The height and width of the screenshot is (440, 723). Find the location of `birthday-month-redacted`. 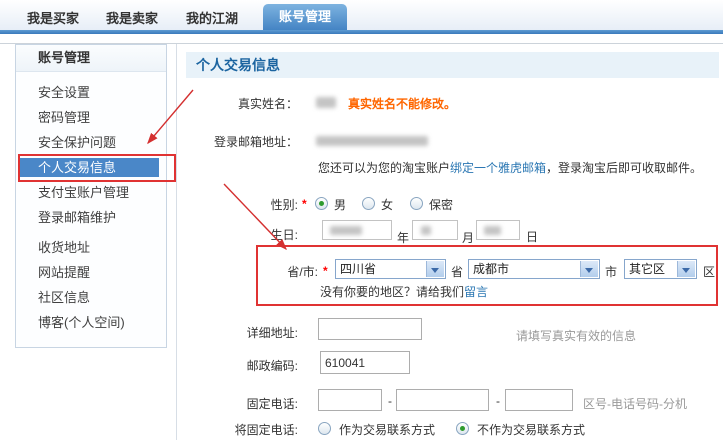

birthday-month-redacted is located at coordinates (426, 230).